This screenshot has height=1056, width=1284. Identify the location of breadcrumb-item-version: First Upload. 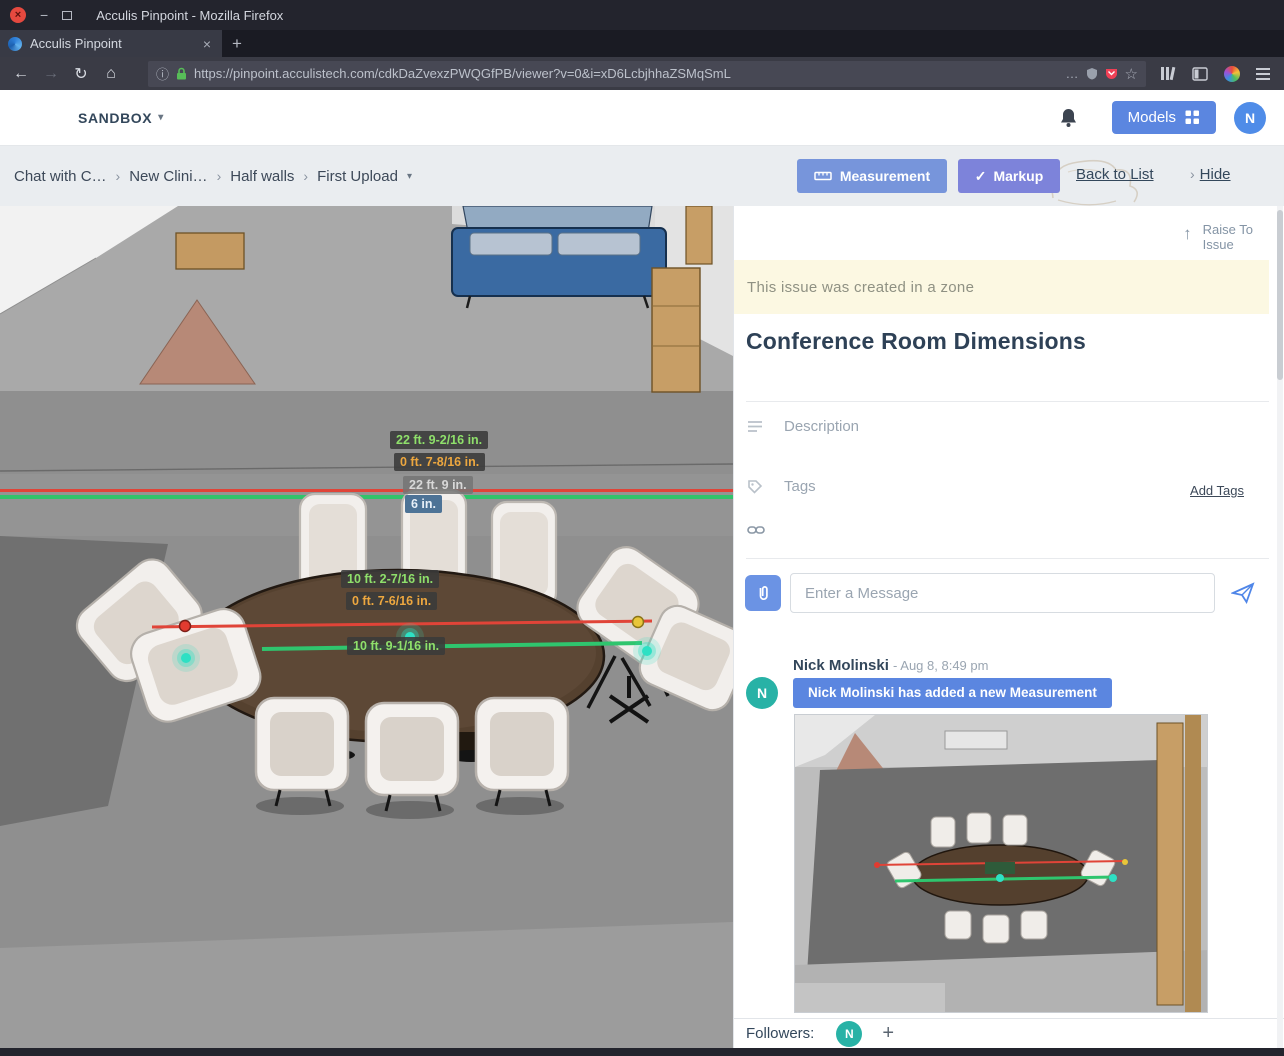
(357, 176).